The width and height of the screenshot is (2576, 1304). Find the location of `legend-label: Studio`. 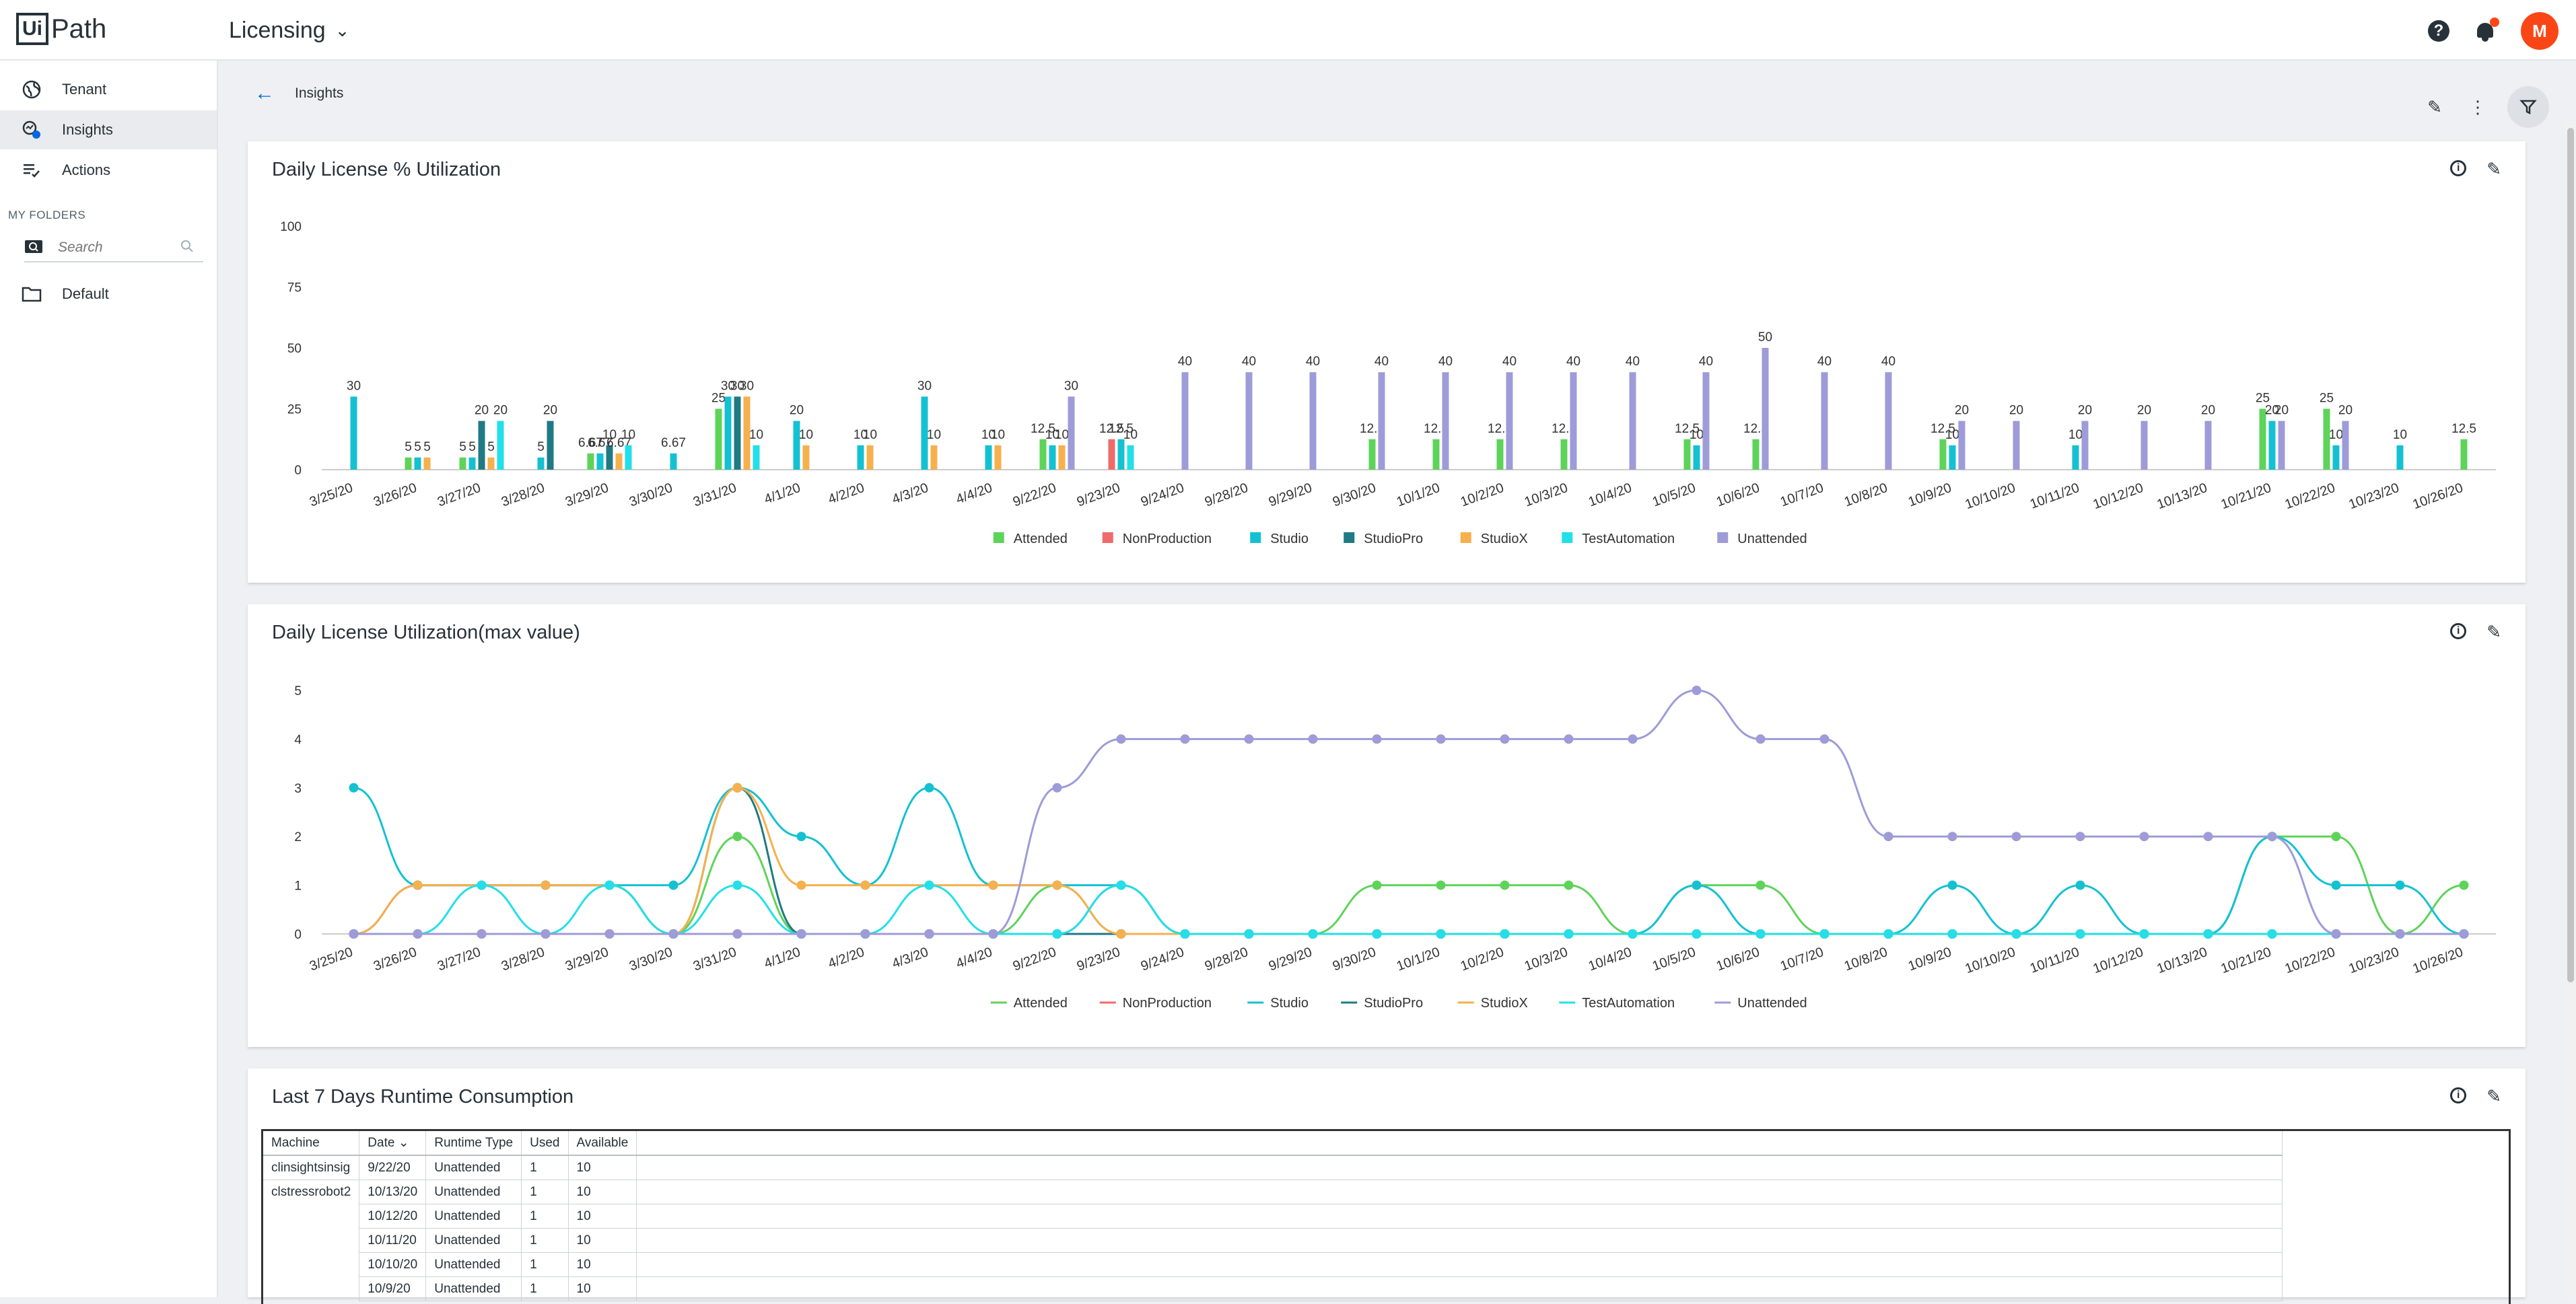

legend-label: Studio is located at coordinates (1289, 539).